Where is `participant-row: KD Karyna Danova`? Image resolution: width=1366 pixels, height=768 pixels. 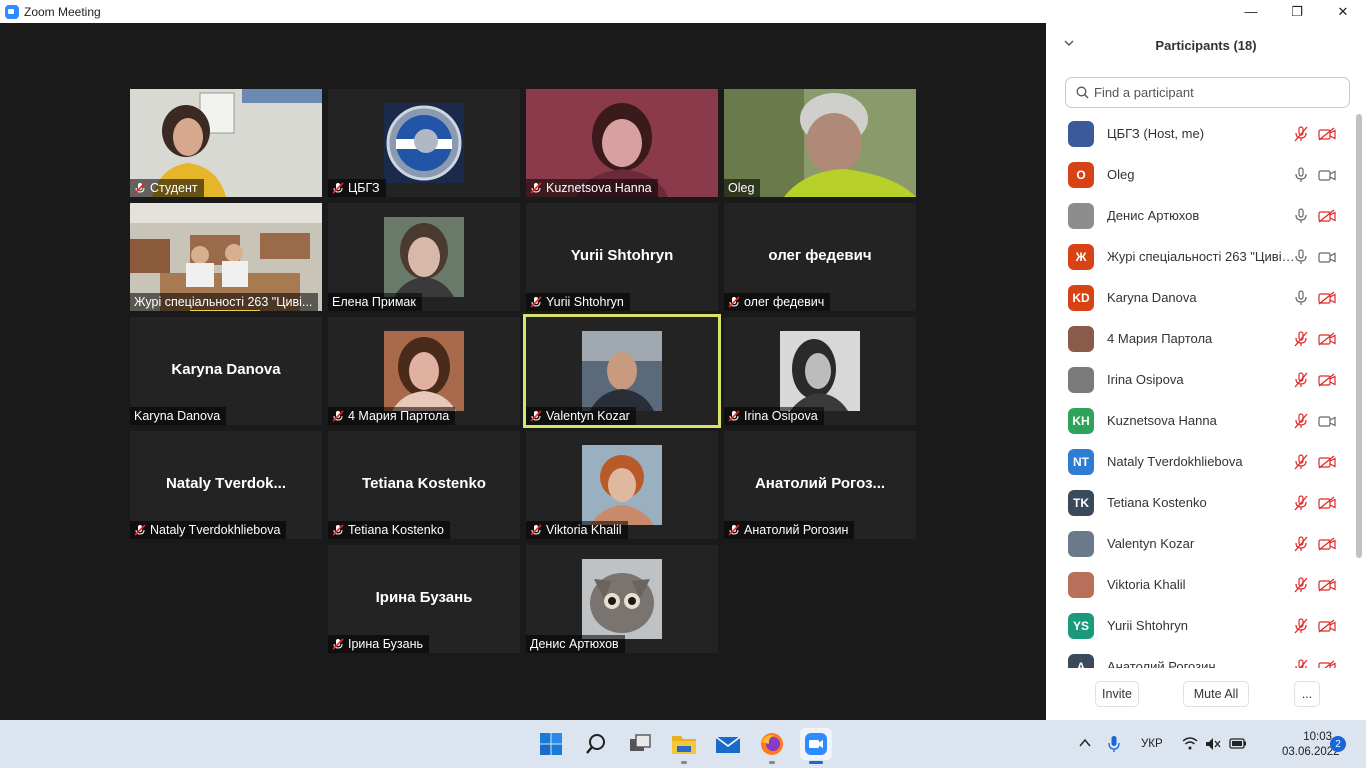
participant-row: KD Karyna Danova is located at coordinates (1201, 297).